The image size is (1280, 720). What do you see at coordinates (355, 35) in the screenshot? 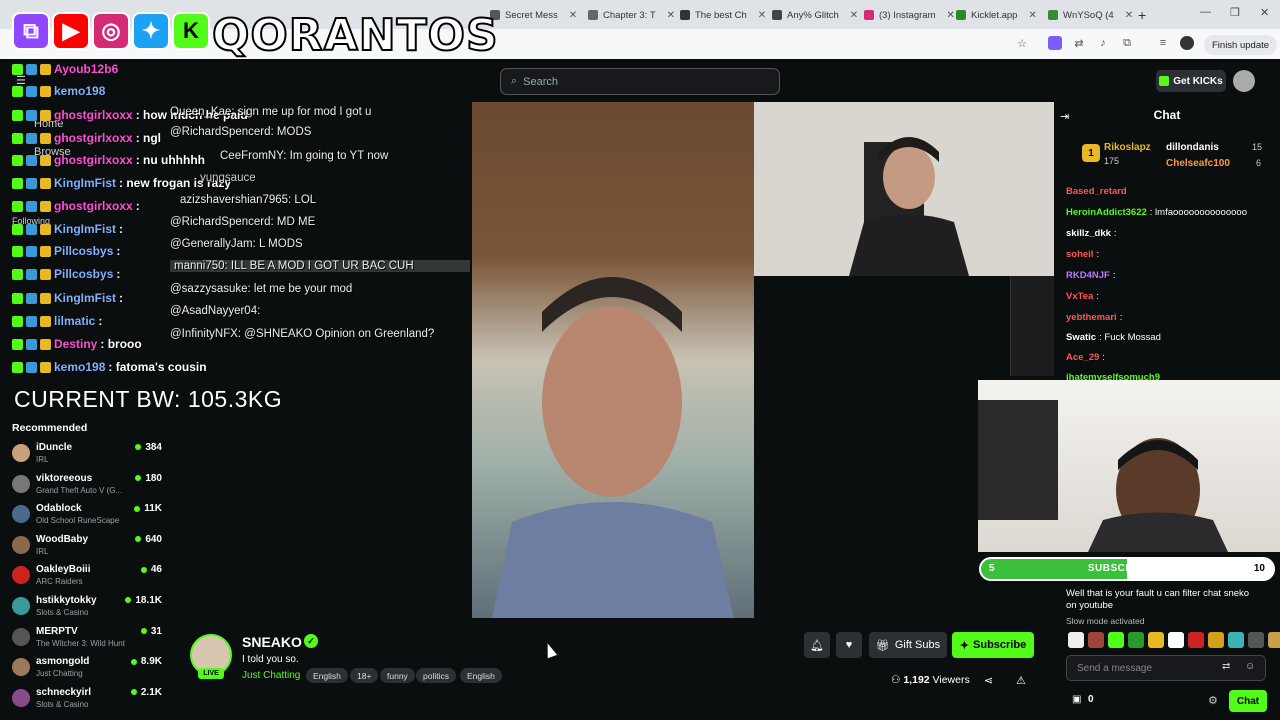
I see `brand-logo: QORANTOS` at bounding box center [355, 35].